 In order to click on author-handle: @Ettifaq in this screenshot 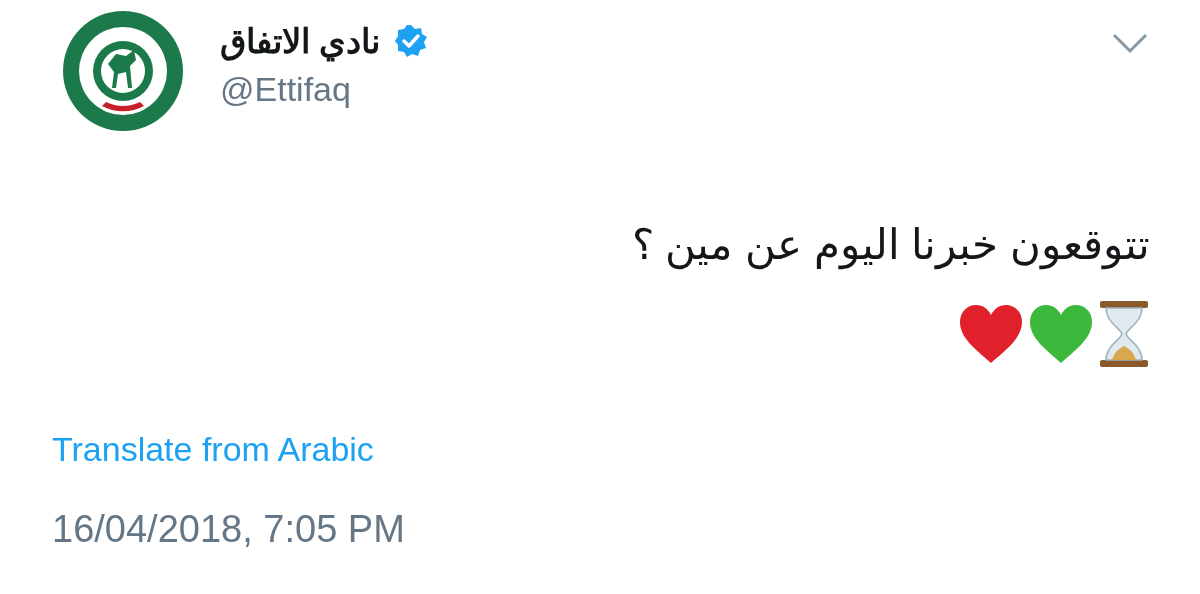, I will do `click(324, 89)`.